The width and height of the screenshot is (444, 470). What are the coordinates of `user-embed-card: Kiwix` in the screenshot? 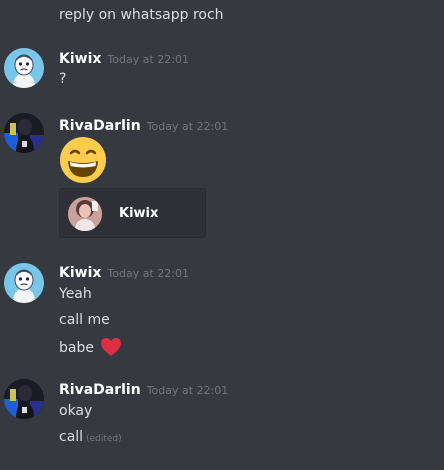 It's located at (132, 213).